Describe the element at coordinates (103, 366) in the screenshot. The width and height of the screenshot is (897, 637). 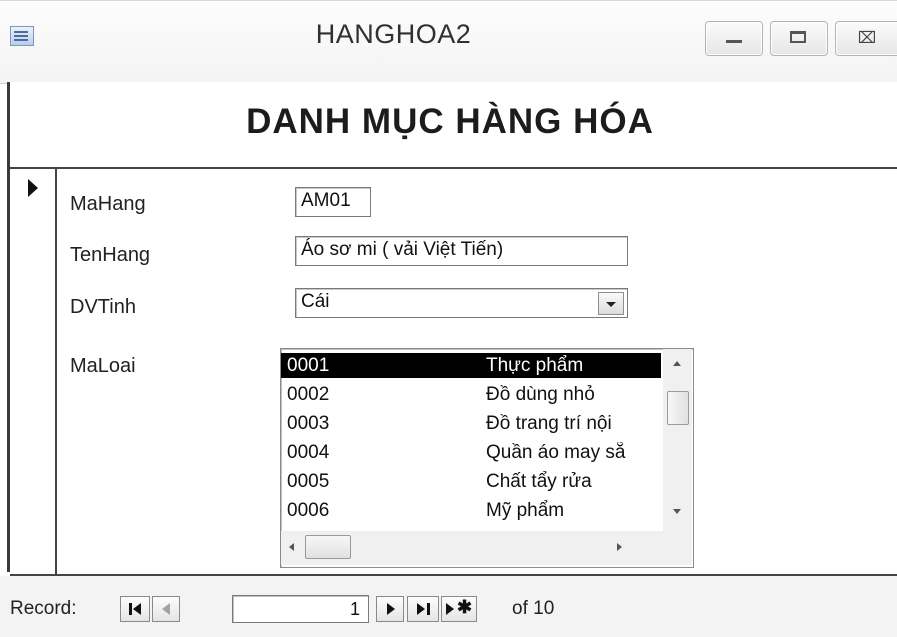
I see `maloai-label: MaLoai` at that location.